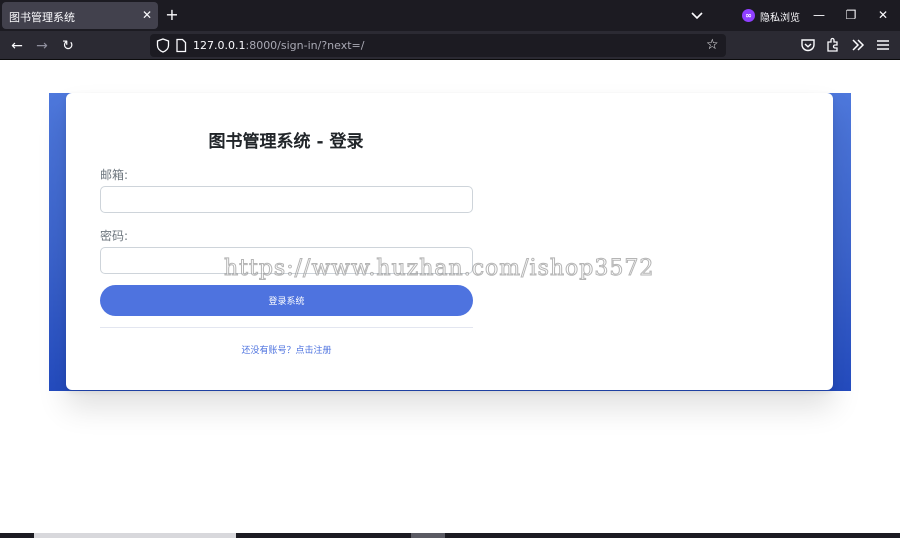 Image resolution: width=900 pixels, height=538 pixels. I want to click on menu-icon, so click(883, 45).